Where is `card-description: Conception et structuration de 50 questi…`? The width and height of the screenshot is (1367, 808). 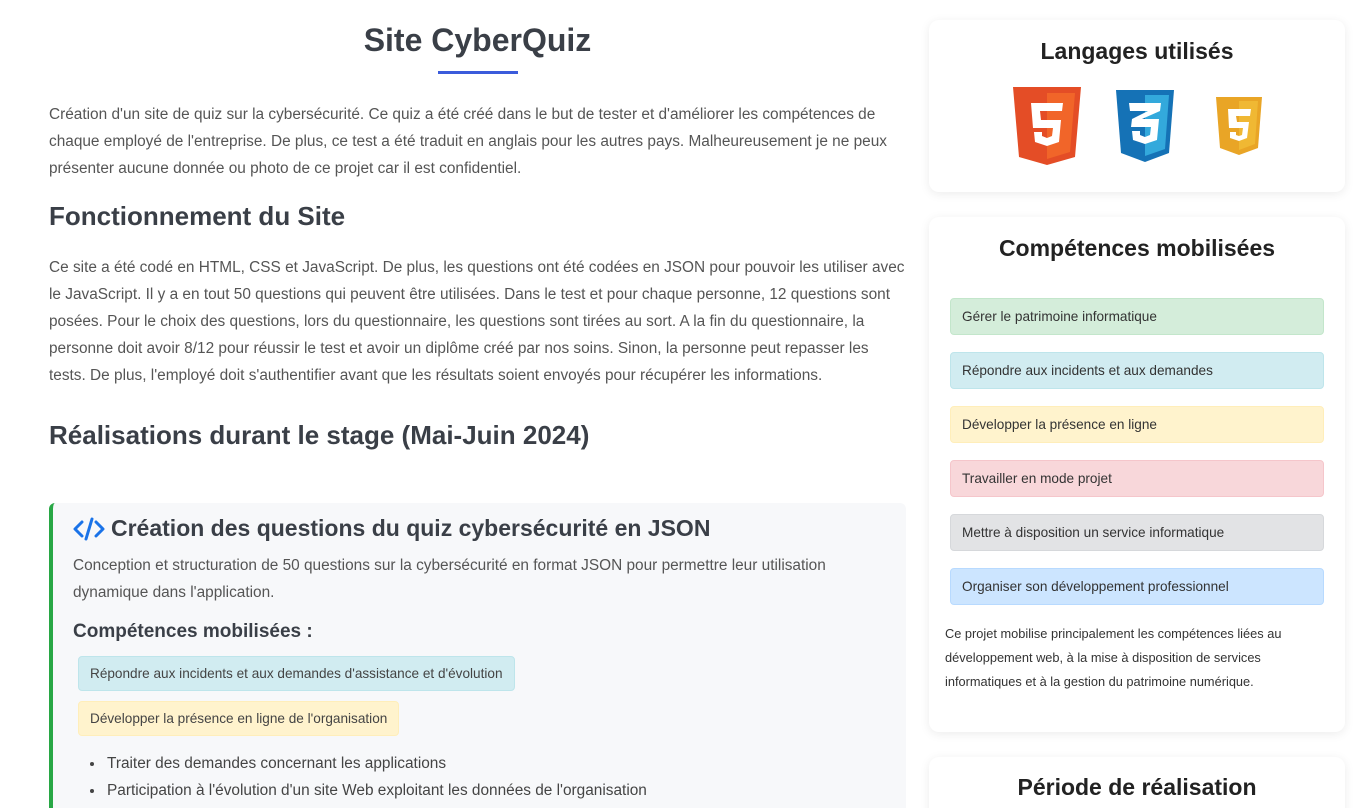
card-description: Conception et structuration de 50 questi… is located at coordinates (449, 579).